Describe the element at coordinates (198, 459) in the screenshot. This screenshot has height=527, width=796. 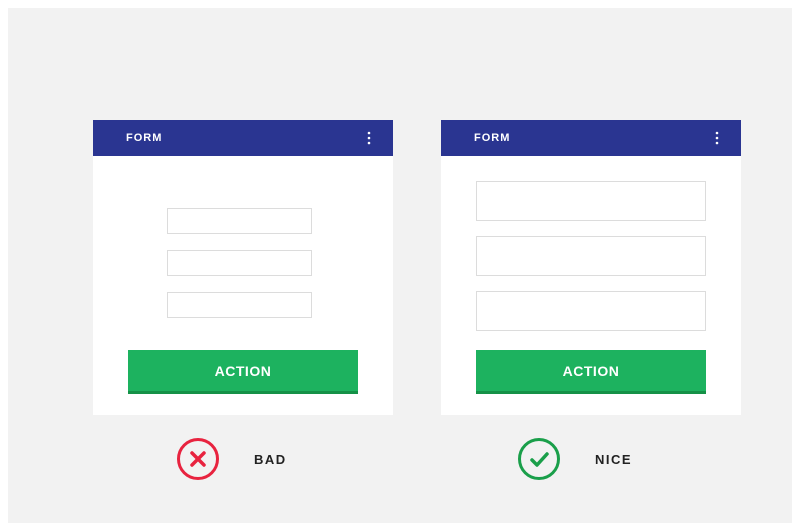
I see `cross-circle-icon` at that location.